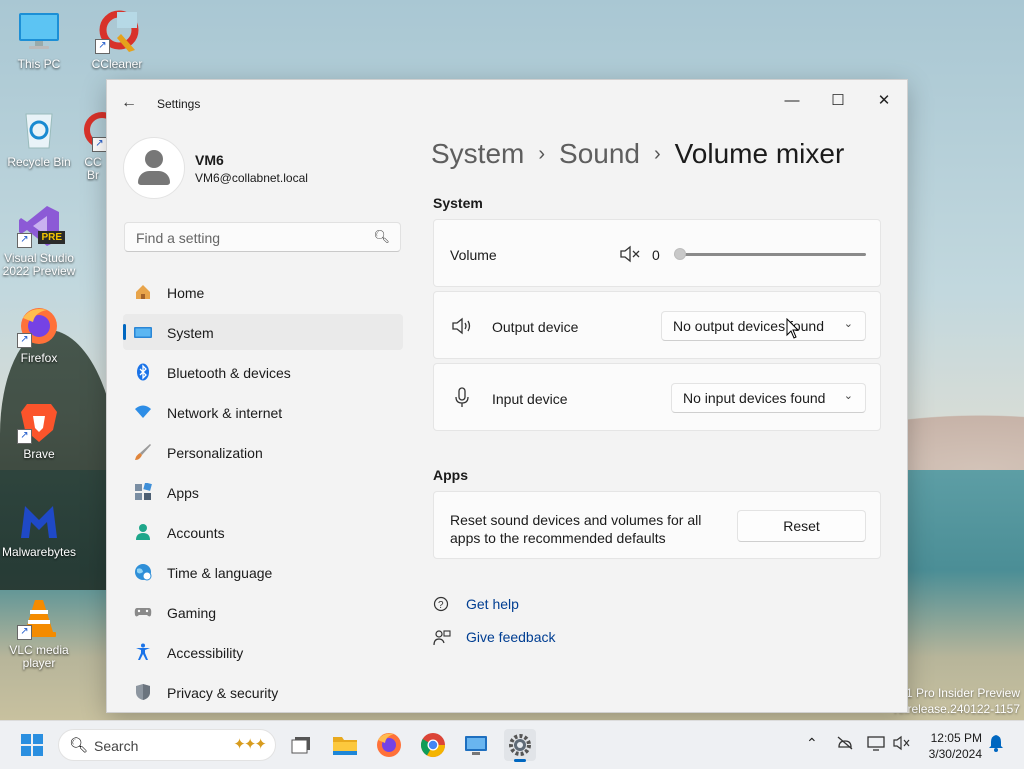 This screenshot has width=1024, height=769. Describe the element at coordinates (458, 203) in the screenshot. I see `section-heading-system: System` at that location.